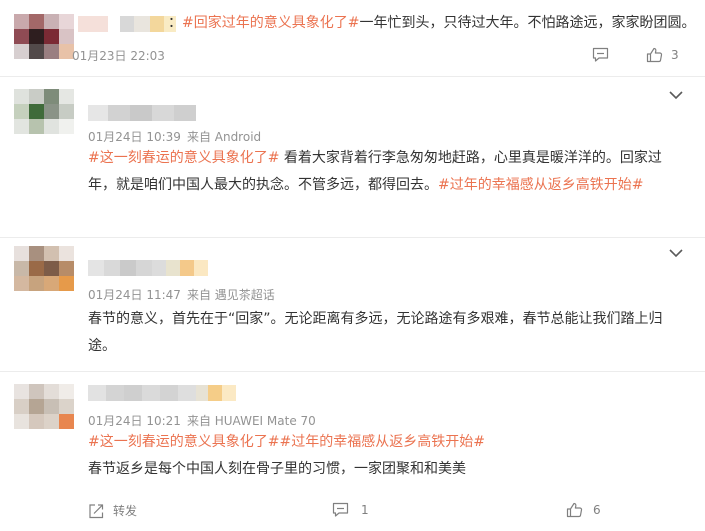 Image resolution: width=705 pixels, height=531 pixels. I want to click on repost-icon, so click(96, 510).